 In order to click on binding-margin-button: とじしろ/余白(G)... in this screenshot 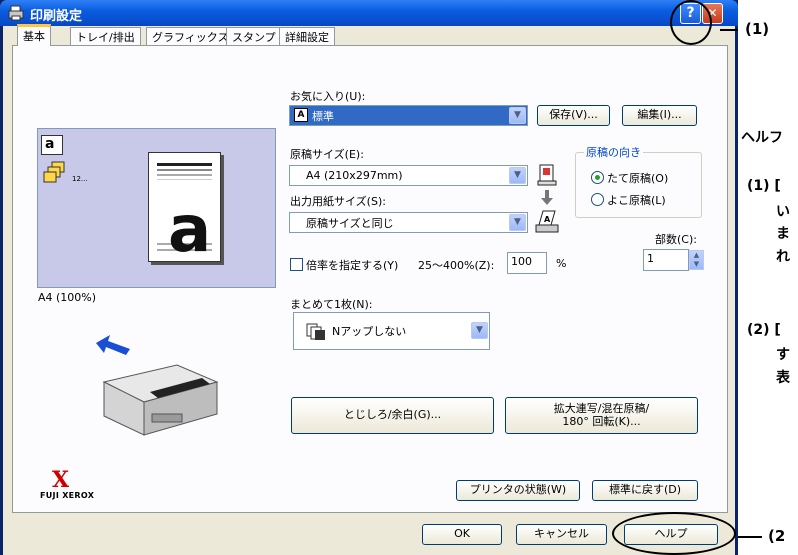, I will do `click(392, 415)`.